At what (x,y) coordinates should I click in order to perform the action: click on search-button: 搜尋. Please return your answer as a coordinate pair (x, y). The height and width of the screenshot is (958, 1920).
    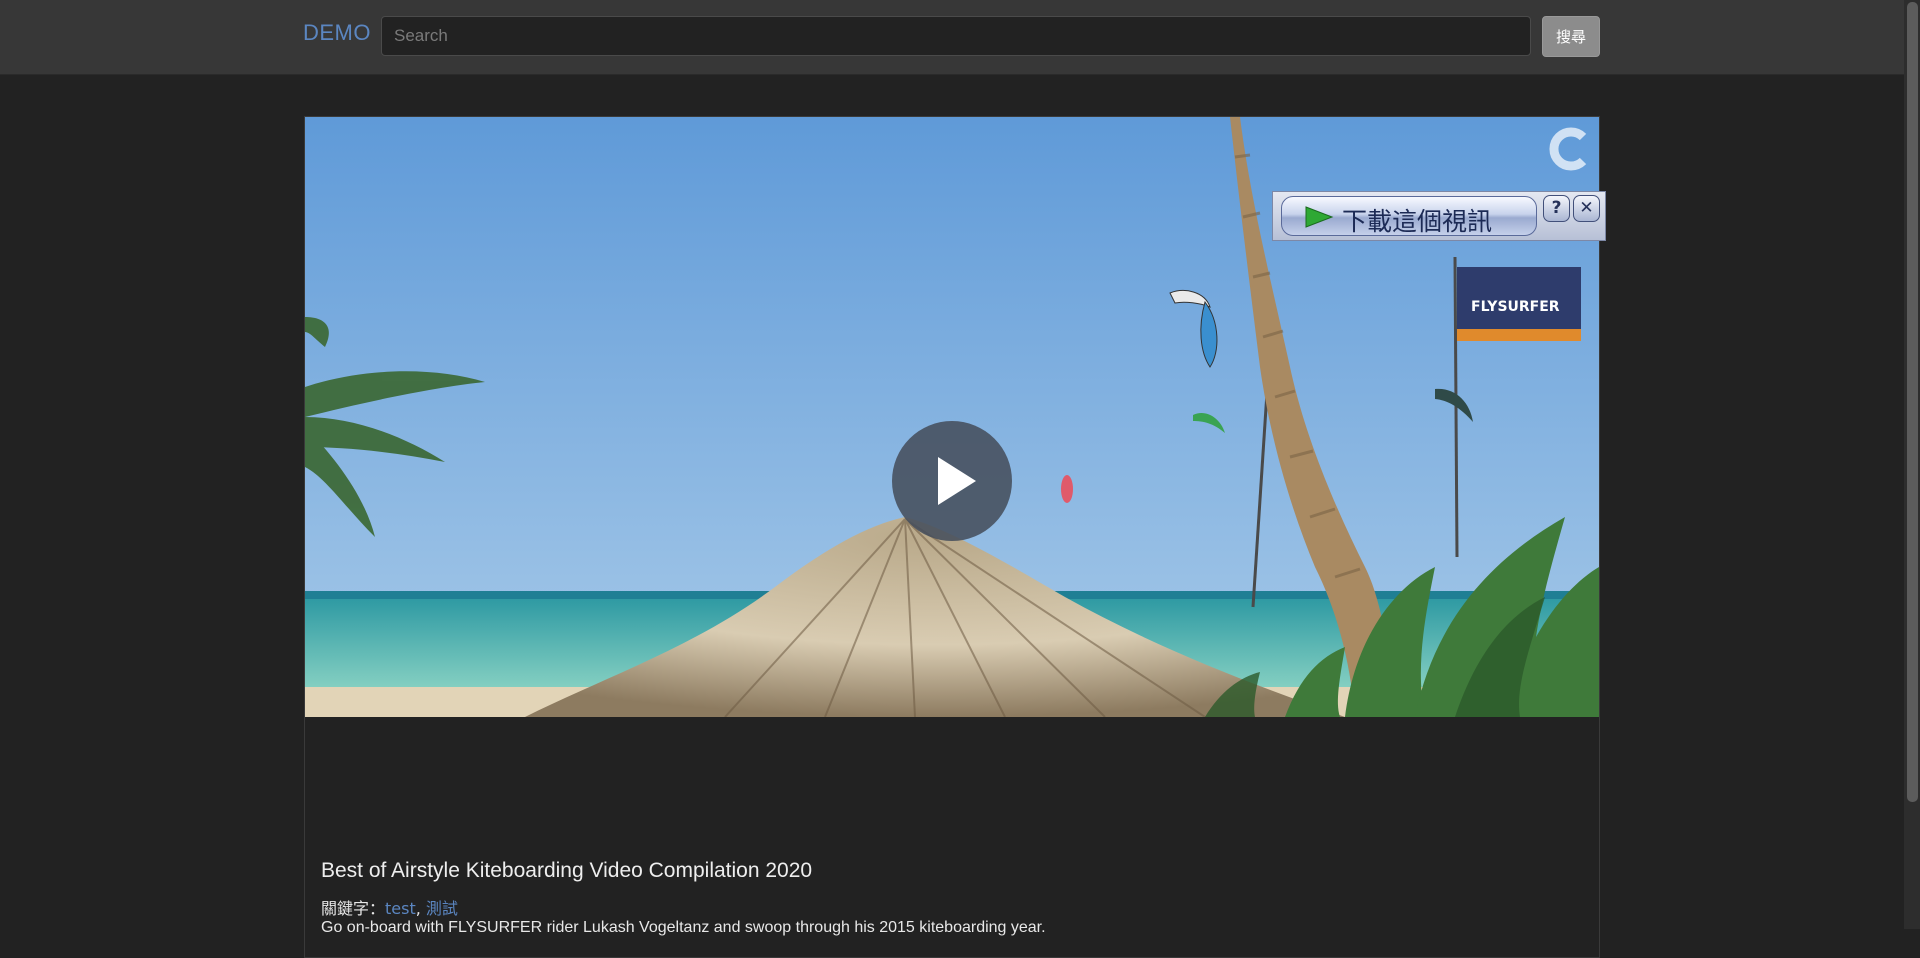
    Looking at the image, I should click on (1571, 36).